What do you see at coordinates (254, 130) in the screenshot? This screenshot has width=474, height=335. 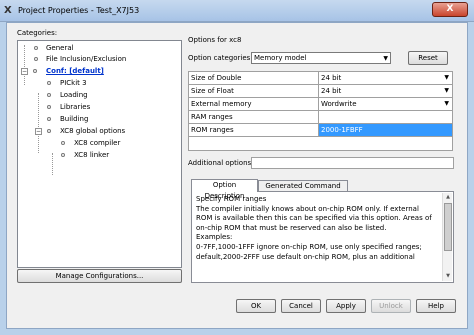 I see `option-key: ROM ranges` at bounding box center [254, 130].